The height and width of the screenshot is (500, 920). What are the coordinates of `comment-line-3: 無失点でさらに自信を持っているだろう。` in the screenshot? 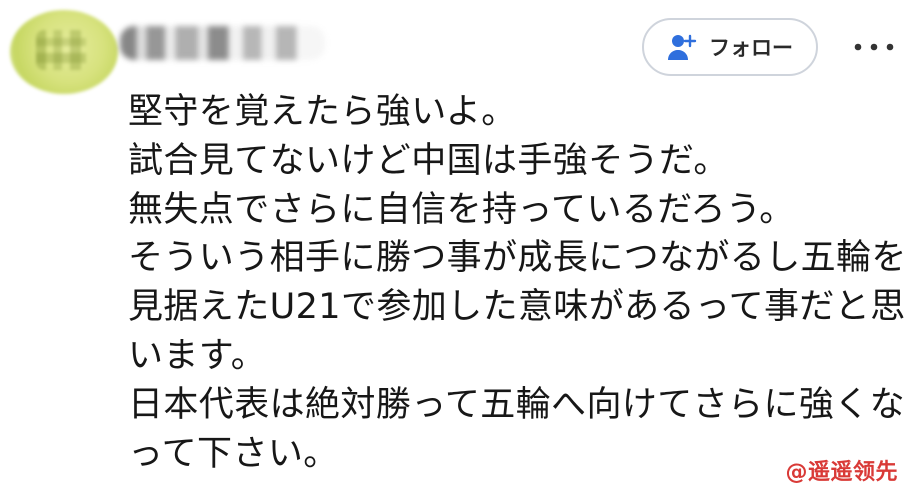 It's located at (461, 209).